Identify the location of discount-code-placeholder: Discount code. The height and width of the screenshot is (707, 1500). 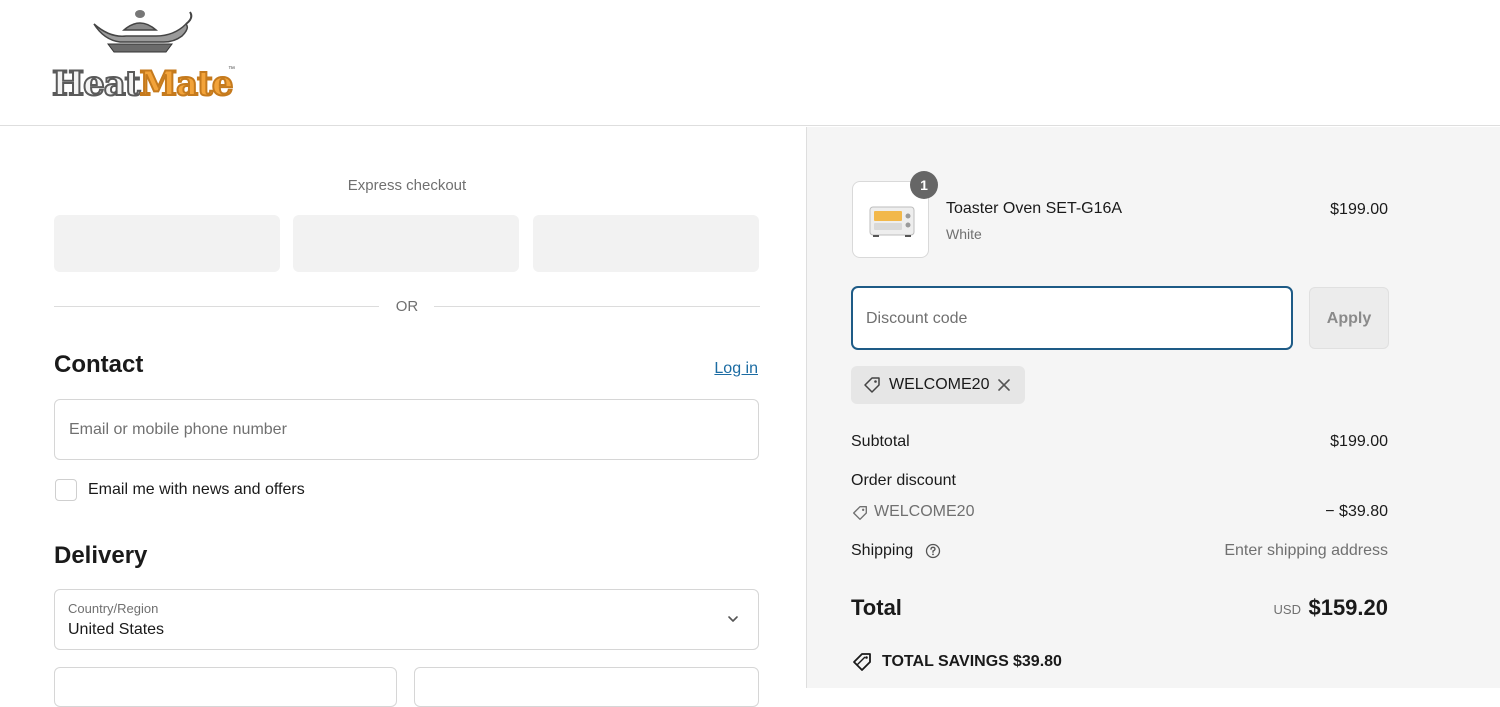
(917, 318).